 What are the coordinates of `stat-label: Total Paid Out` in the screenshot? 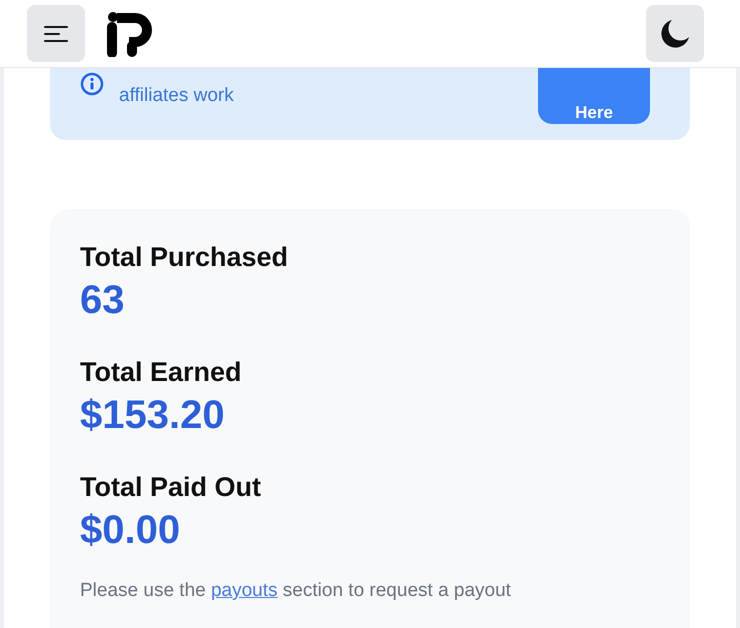 It's located at (171, 487).